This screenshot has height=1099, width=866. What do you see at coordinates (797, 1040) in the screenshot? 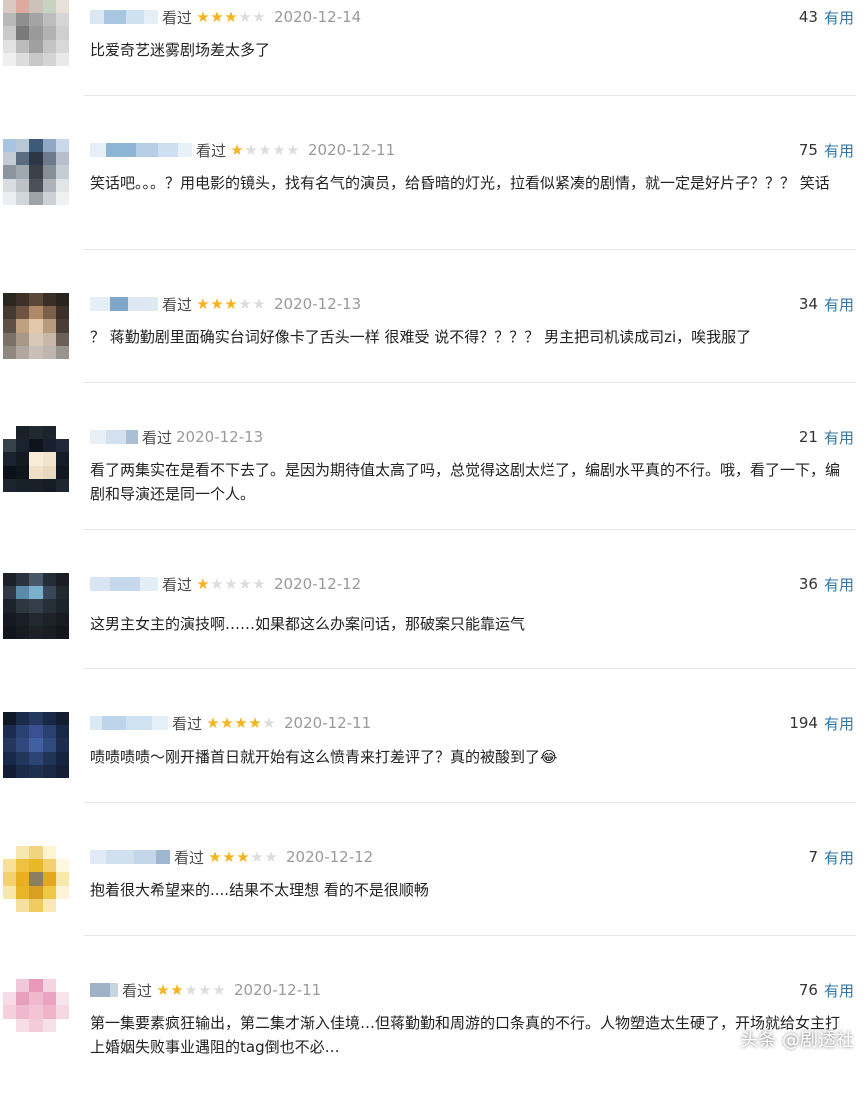
I see `watermark: 头条 @剧透社` at bounding box center [797, 1040].